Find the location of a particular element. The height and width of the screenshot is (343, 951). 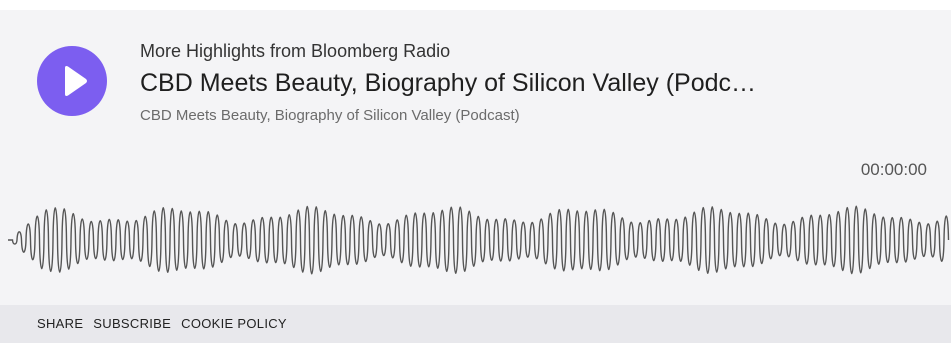

subscribe-link: SUBSCRIBE is located at coordinates (132, 323).